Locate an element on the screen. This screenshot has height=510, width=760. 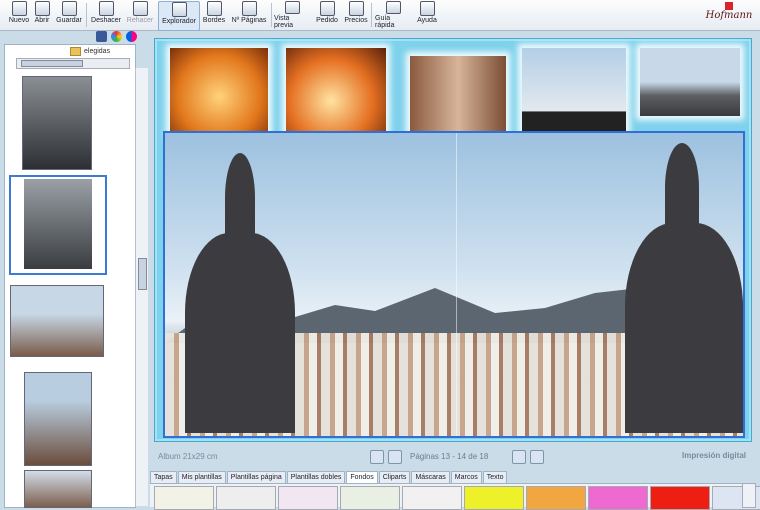
help-icon is located at coordinates (427, 8).